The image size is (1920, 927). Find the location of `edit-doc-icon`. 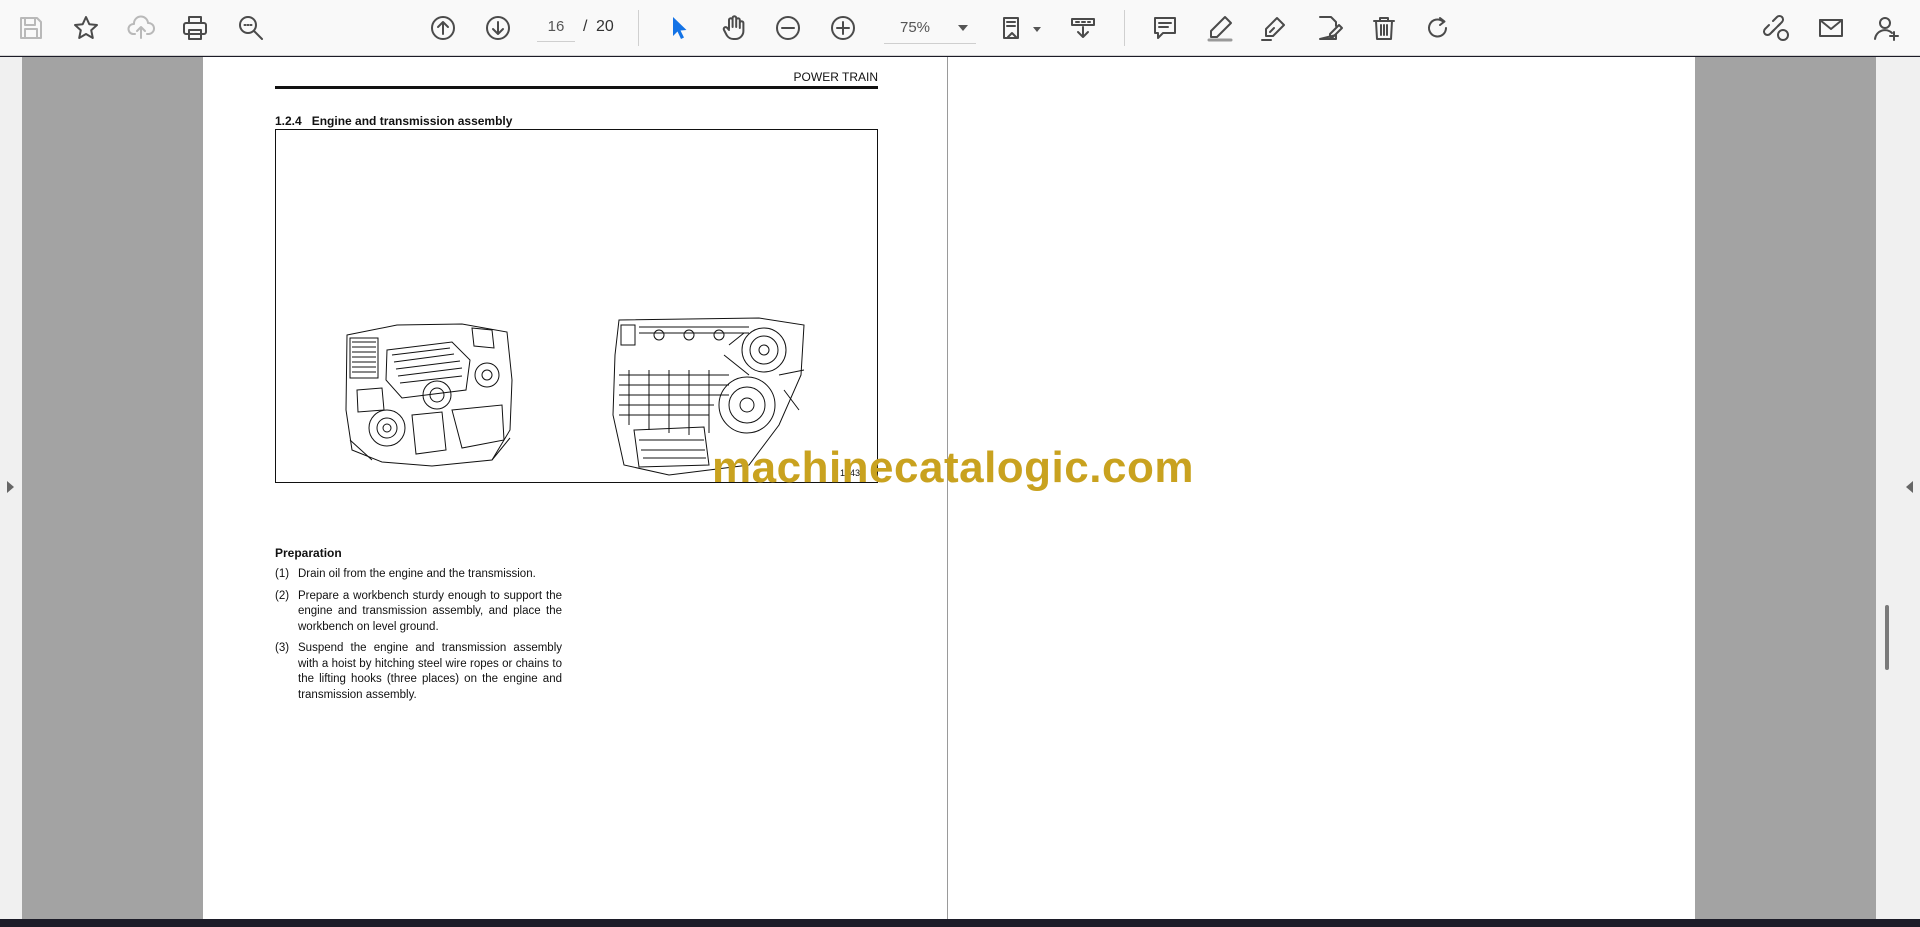

edit-doc-icon is located at coordinates (1329, 28).